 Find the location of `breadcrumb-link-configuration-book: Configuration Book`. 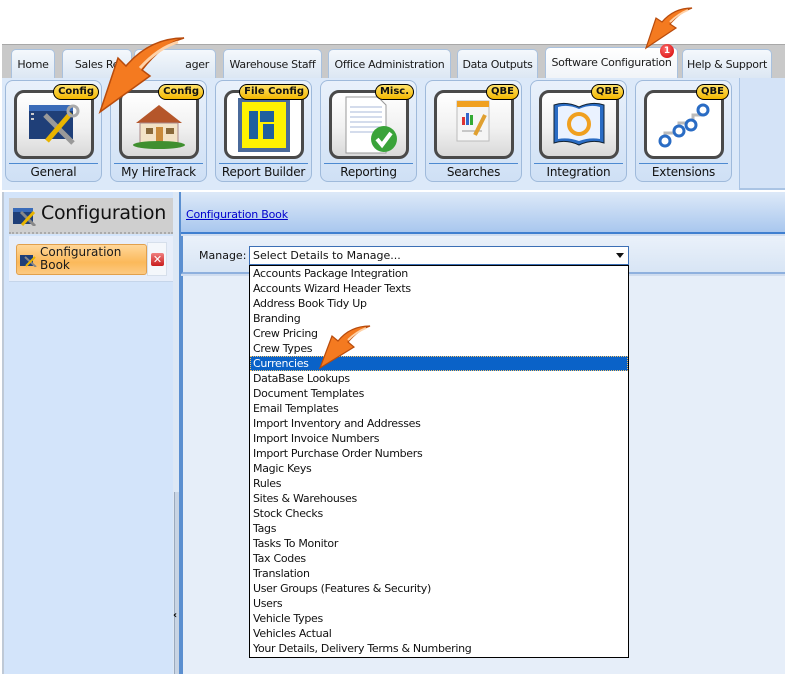

breadcrumb-link-configuration-book: Configuration Book is located at coordinates (237, 214).